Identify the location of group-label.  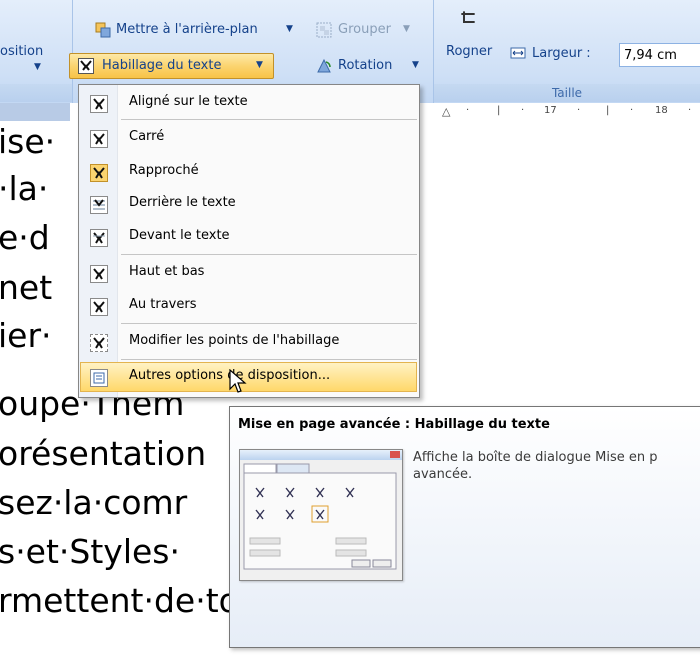
(36, 93).